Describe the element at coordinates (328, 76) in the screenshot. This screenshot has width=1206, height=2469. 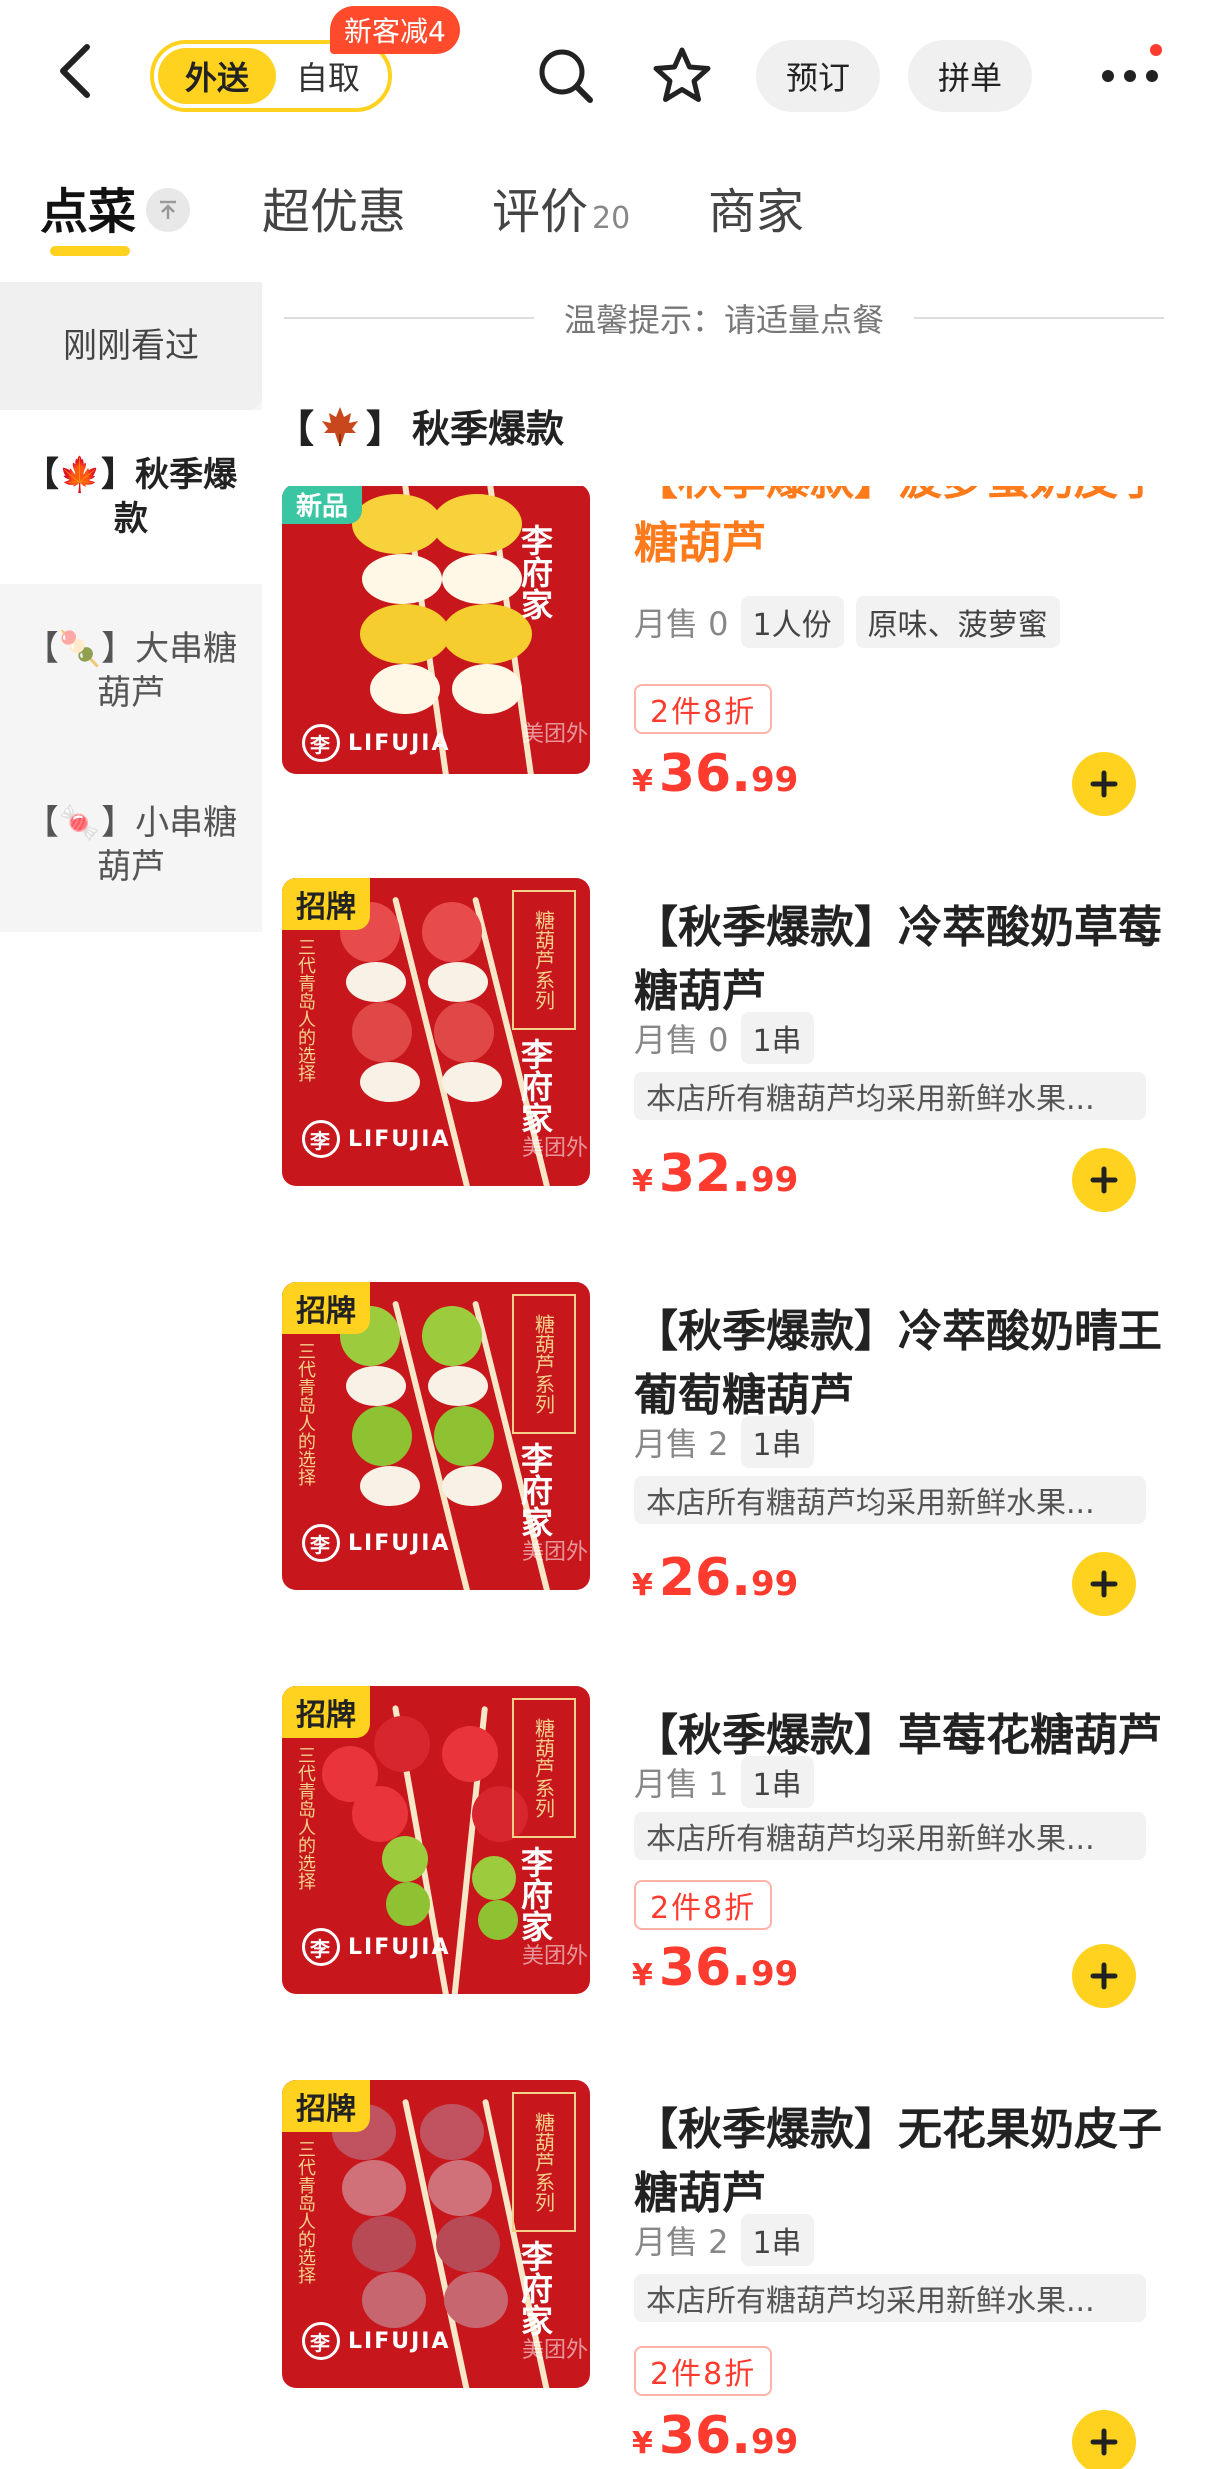
I see `mode-pickup-option: 自取` at that location.